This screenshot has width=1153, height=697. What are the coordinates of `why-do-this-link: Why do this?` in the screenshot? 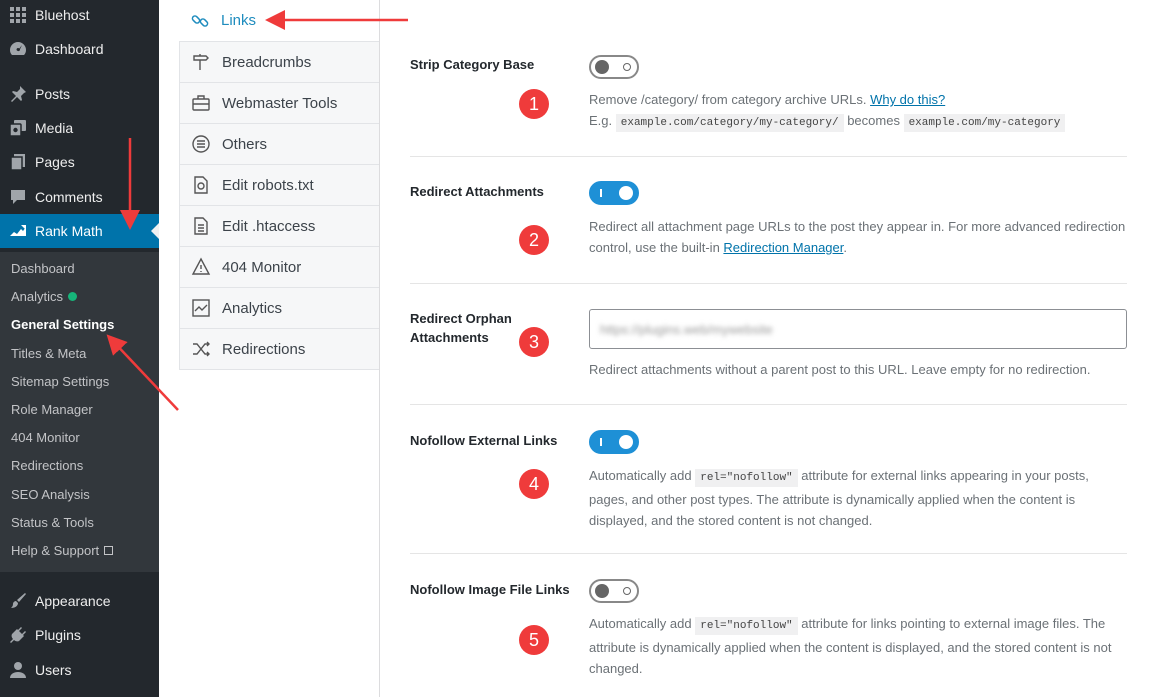 It's located at (907, 99).